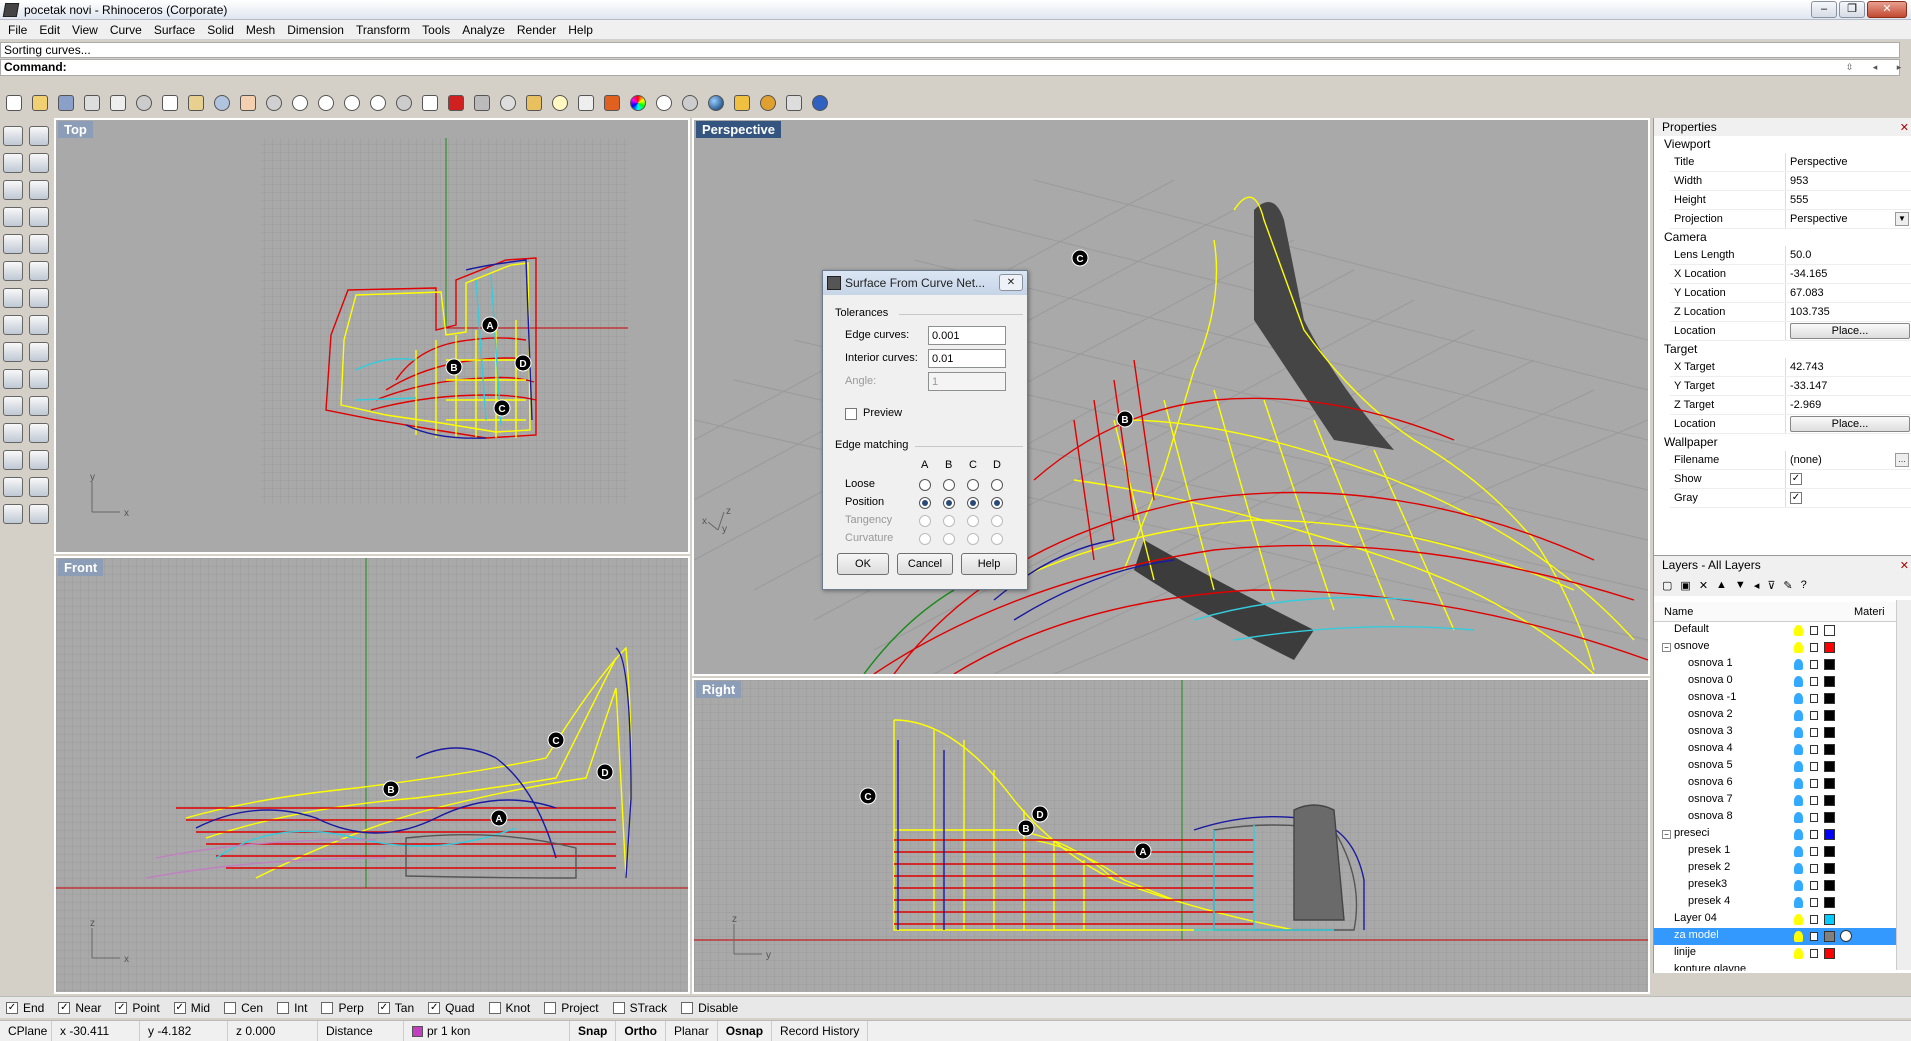 The width and height of the screenshot is (1911, 1041). I want to click on rotate-icon, so click(13, 432).